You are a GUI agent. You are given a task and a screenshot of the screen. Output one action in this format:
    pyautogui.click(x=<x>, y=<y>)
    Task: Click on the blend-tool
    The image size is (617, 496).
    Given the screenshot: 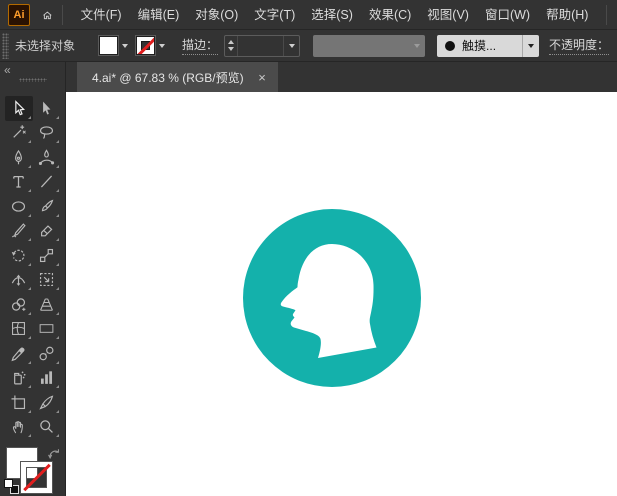 What is the action you would take?
    pyautogui.click(x=47, y=353)
    